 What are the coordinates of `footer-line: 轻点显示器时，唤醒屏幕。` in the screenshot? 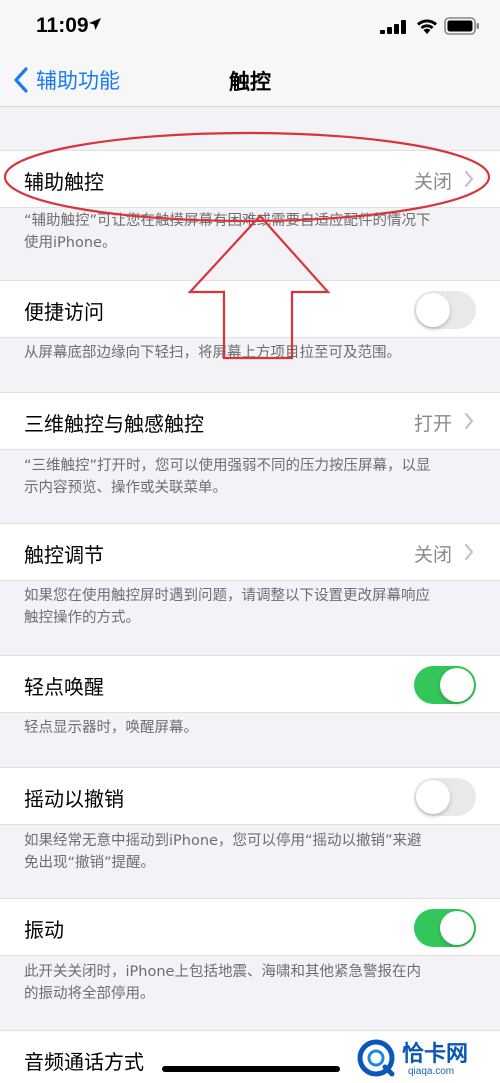 It's located at (111, 728).